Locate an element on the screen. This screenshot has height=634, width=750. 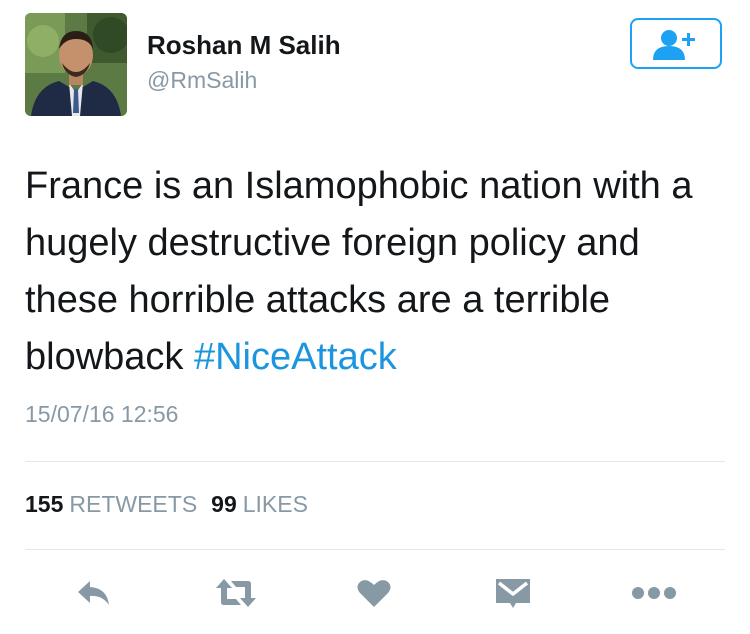
retweet-button is located at coordinates (236, 593).